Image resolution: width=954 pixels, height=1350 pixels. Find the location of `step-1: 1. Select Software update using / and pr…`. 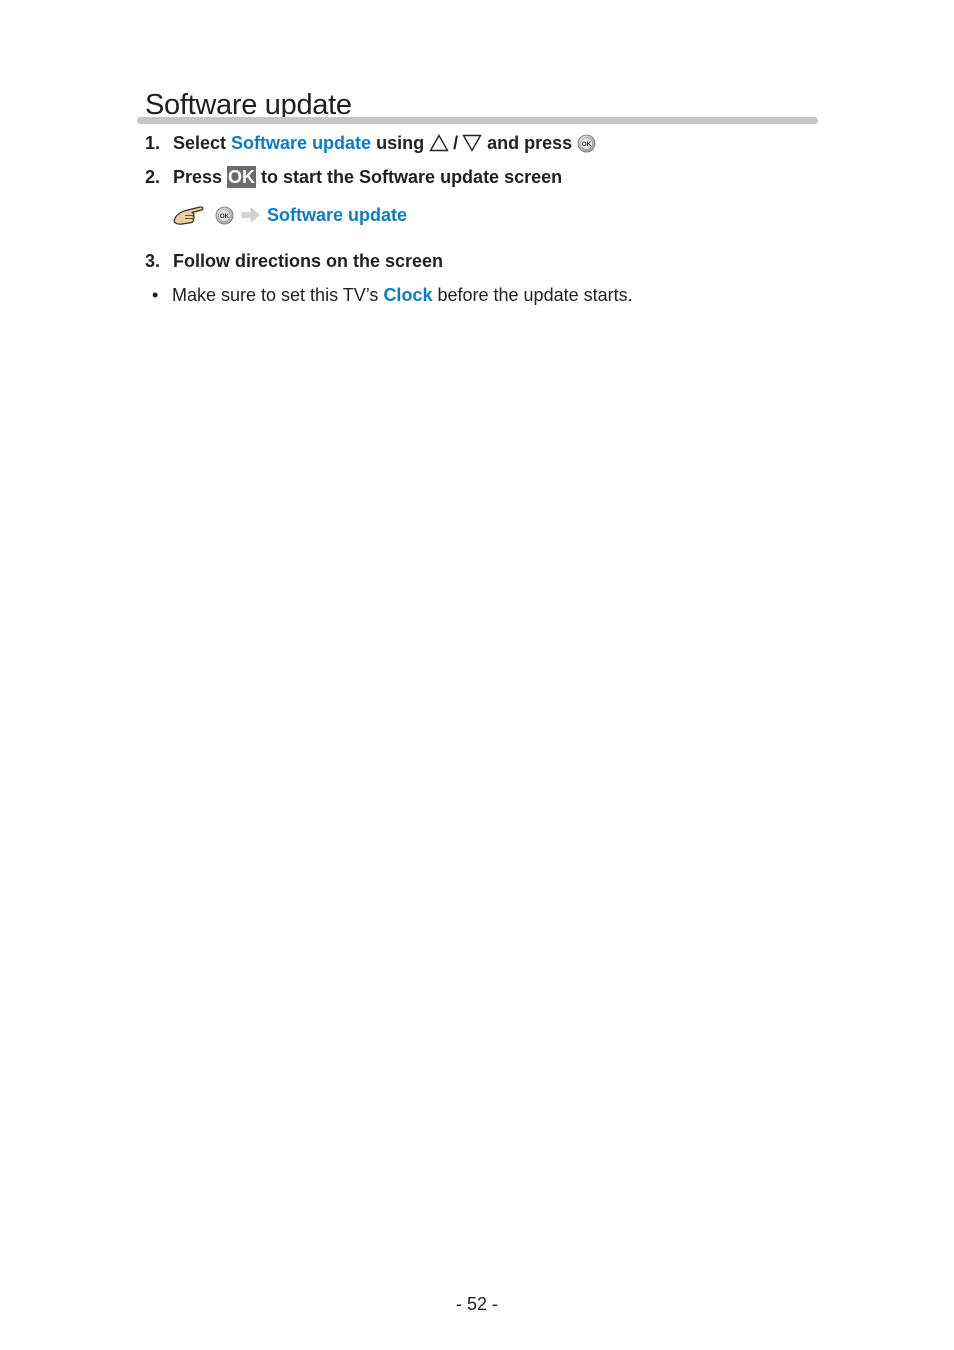

step-1: 1. Select Software update using / and pr… is located at coordinates (370, 143).